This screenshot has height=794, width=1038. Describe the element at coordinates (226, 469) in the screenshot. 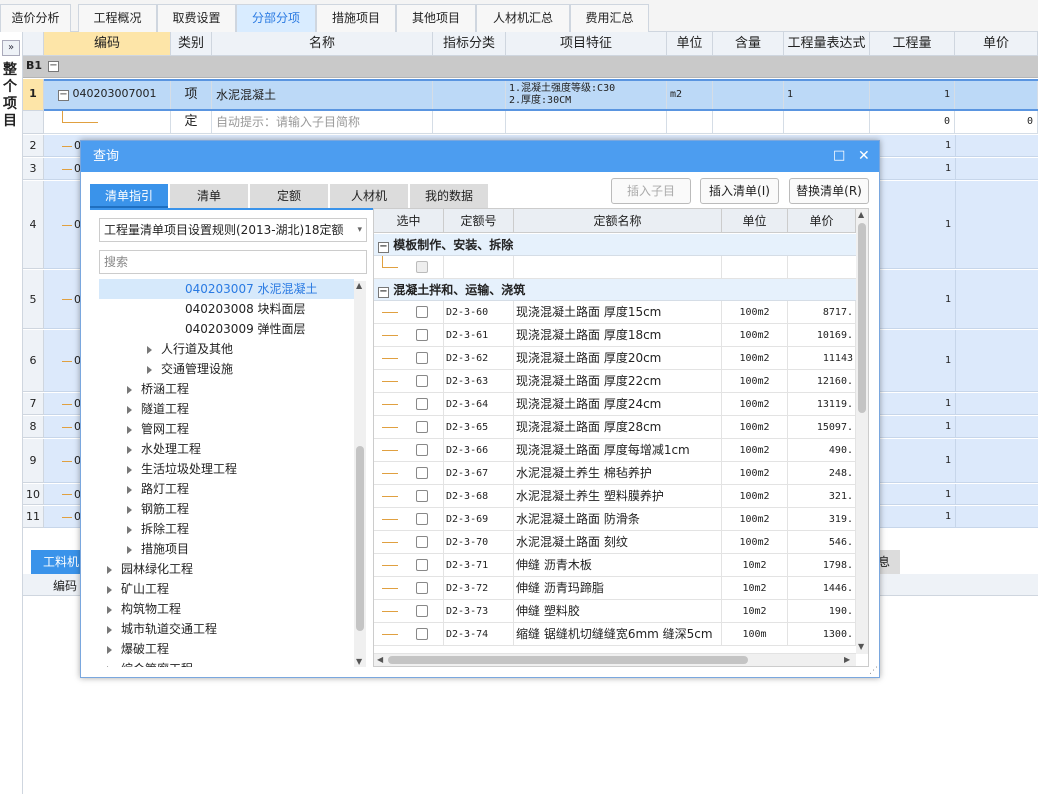

I see `tree-item: 生活垃圾处理工程` at that location.